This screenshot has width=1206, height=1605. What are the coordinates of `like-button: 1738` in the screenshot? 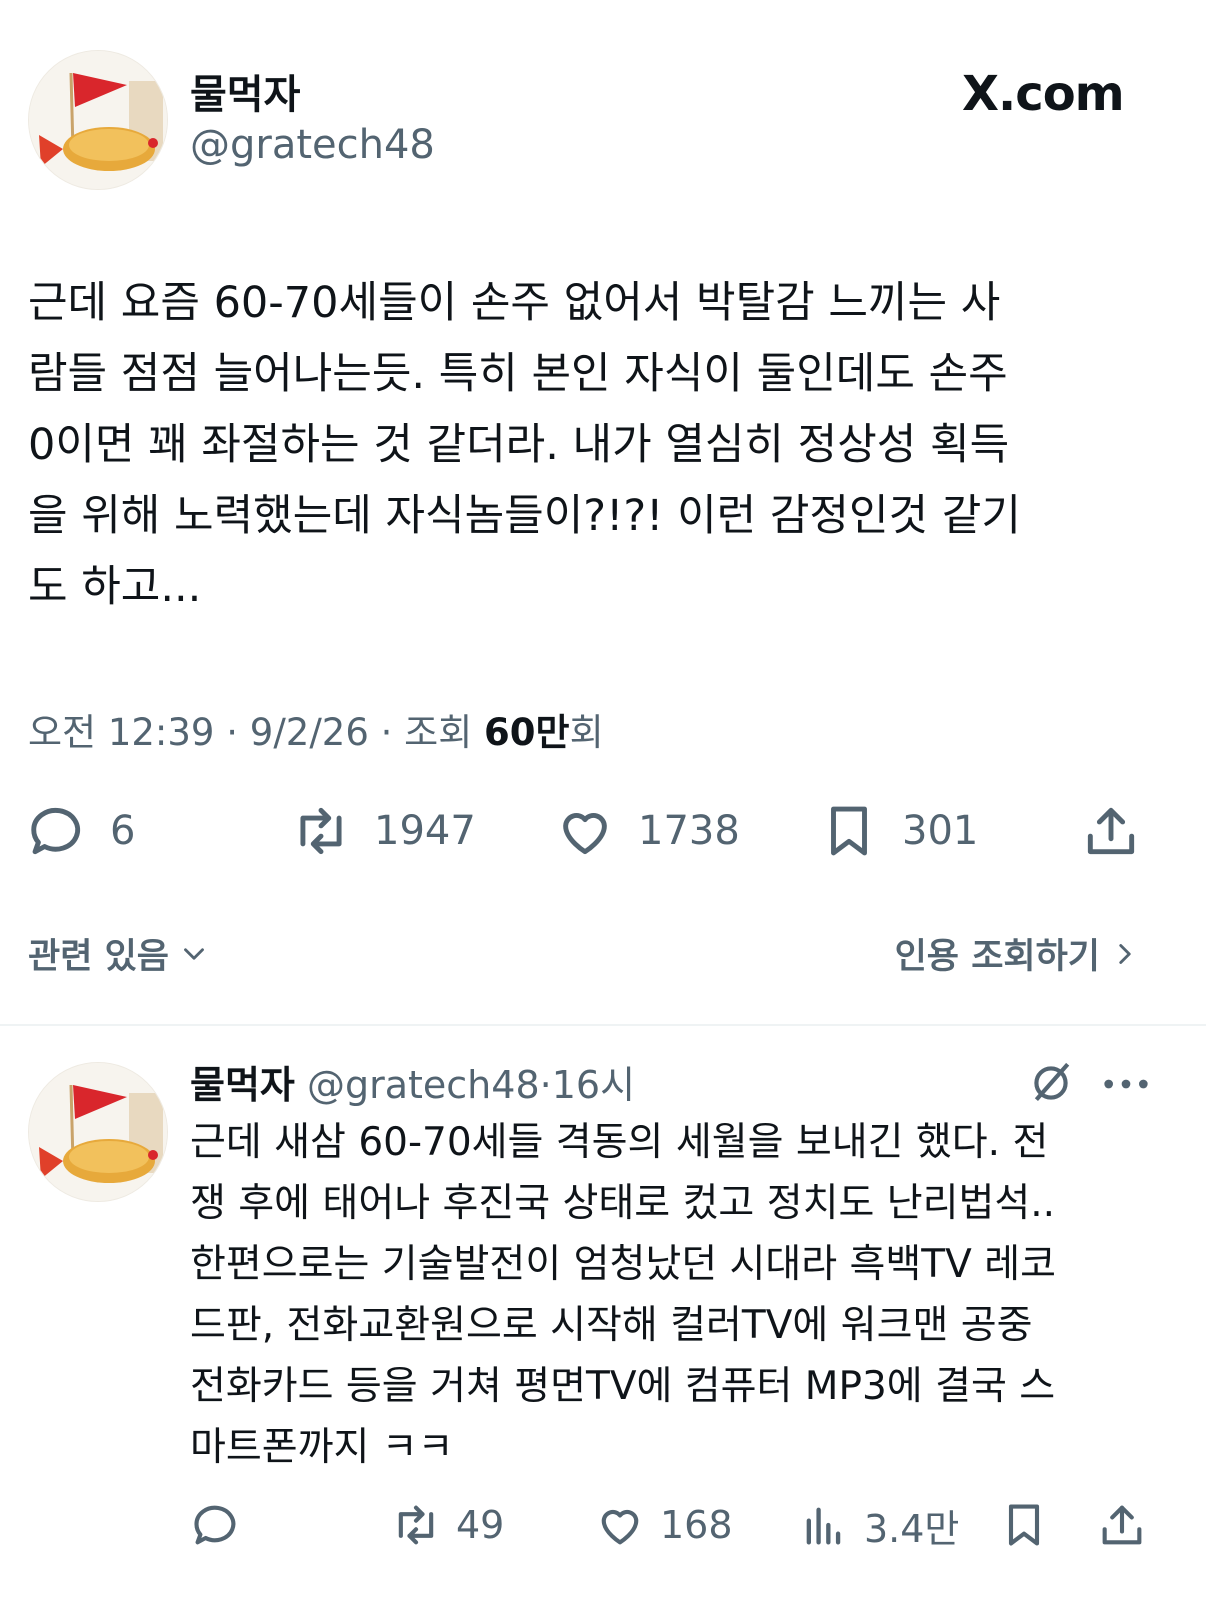 It's located at (647, 831).